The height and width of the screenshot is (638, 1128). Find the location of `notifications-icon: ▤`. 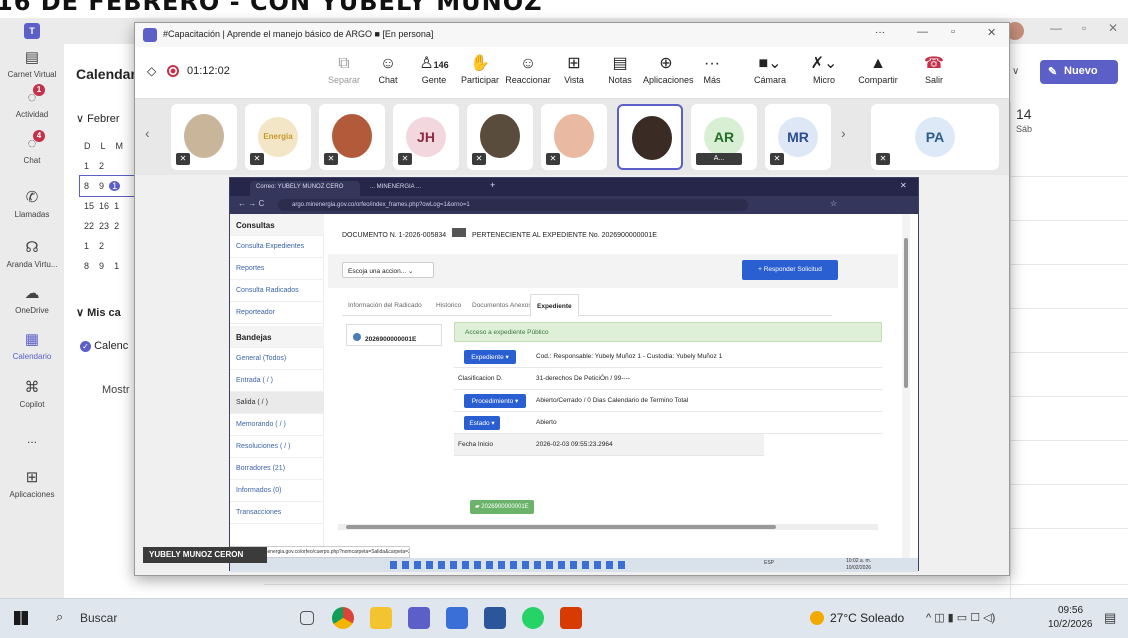

notifications-icon: ▤ is located at coordinates (1110, 618).